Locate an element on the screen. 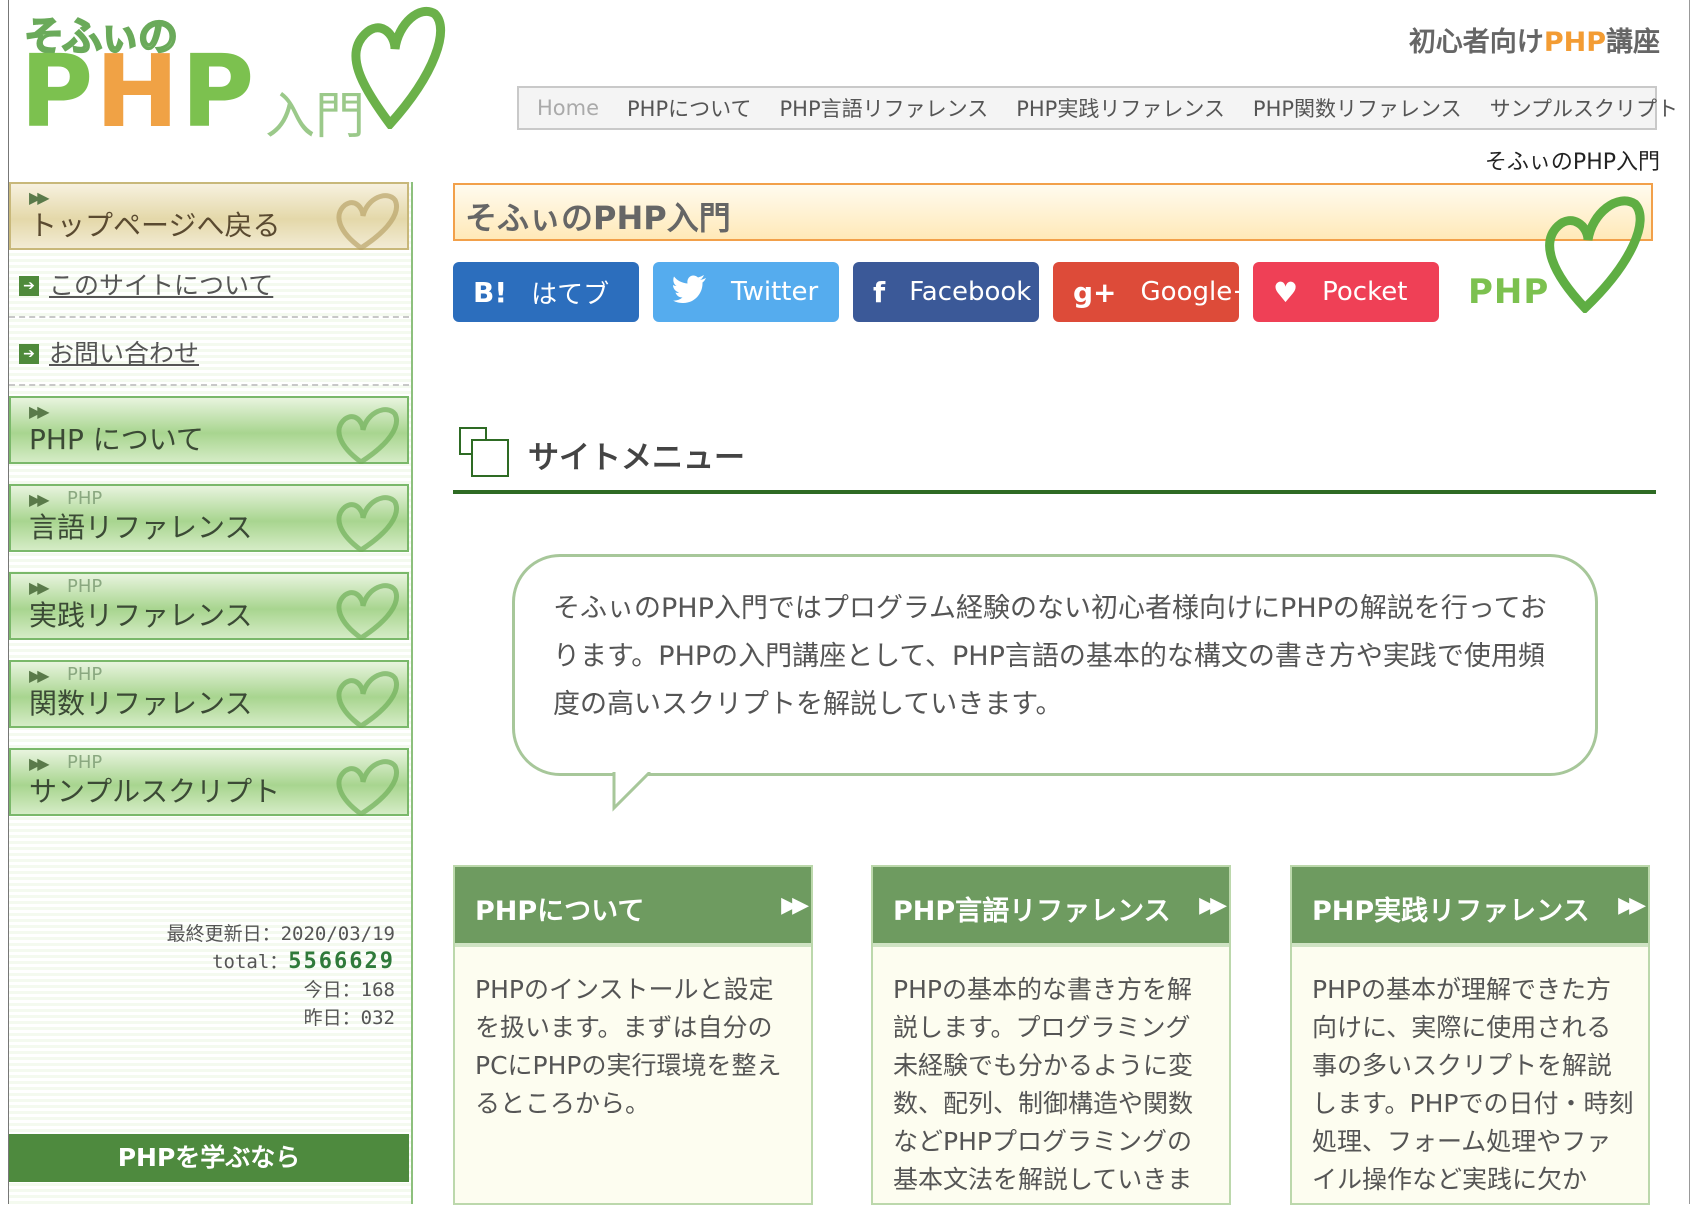 Image resolution: width=1696 pixels, height=1205 pixels. card-title: PHP実践リファレンス is located at coordinates (1451, 911).